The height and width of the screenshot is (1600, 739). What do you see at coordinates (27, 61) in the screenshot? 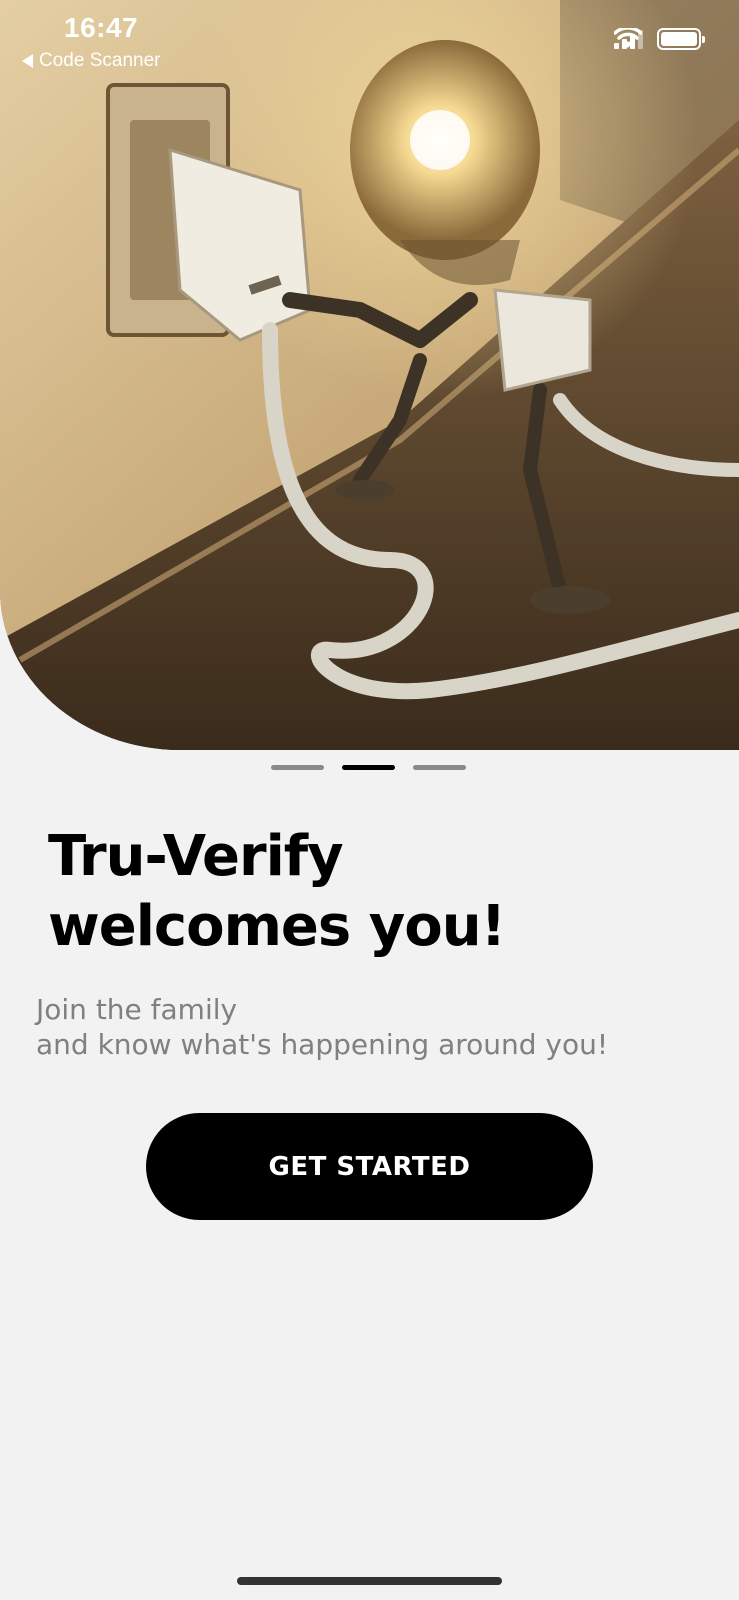
I see `back-arrow-icon` at bounding box center [27, 61].